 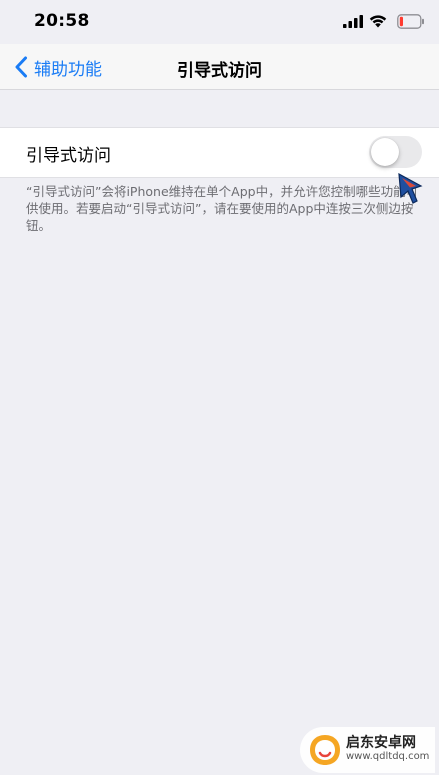 I want to click on cursor-icon, so click(x=410, y=188).